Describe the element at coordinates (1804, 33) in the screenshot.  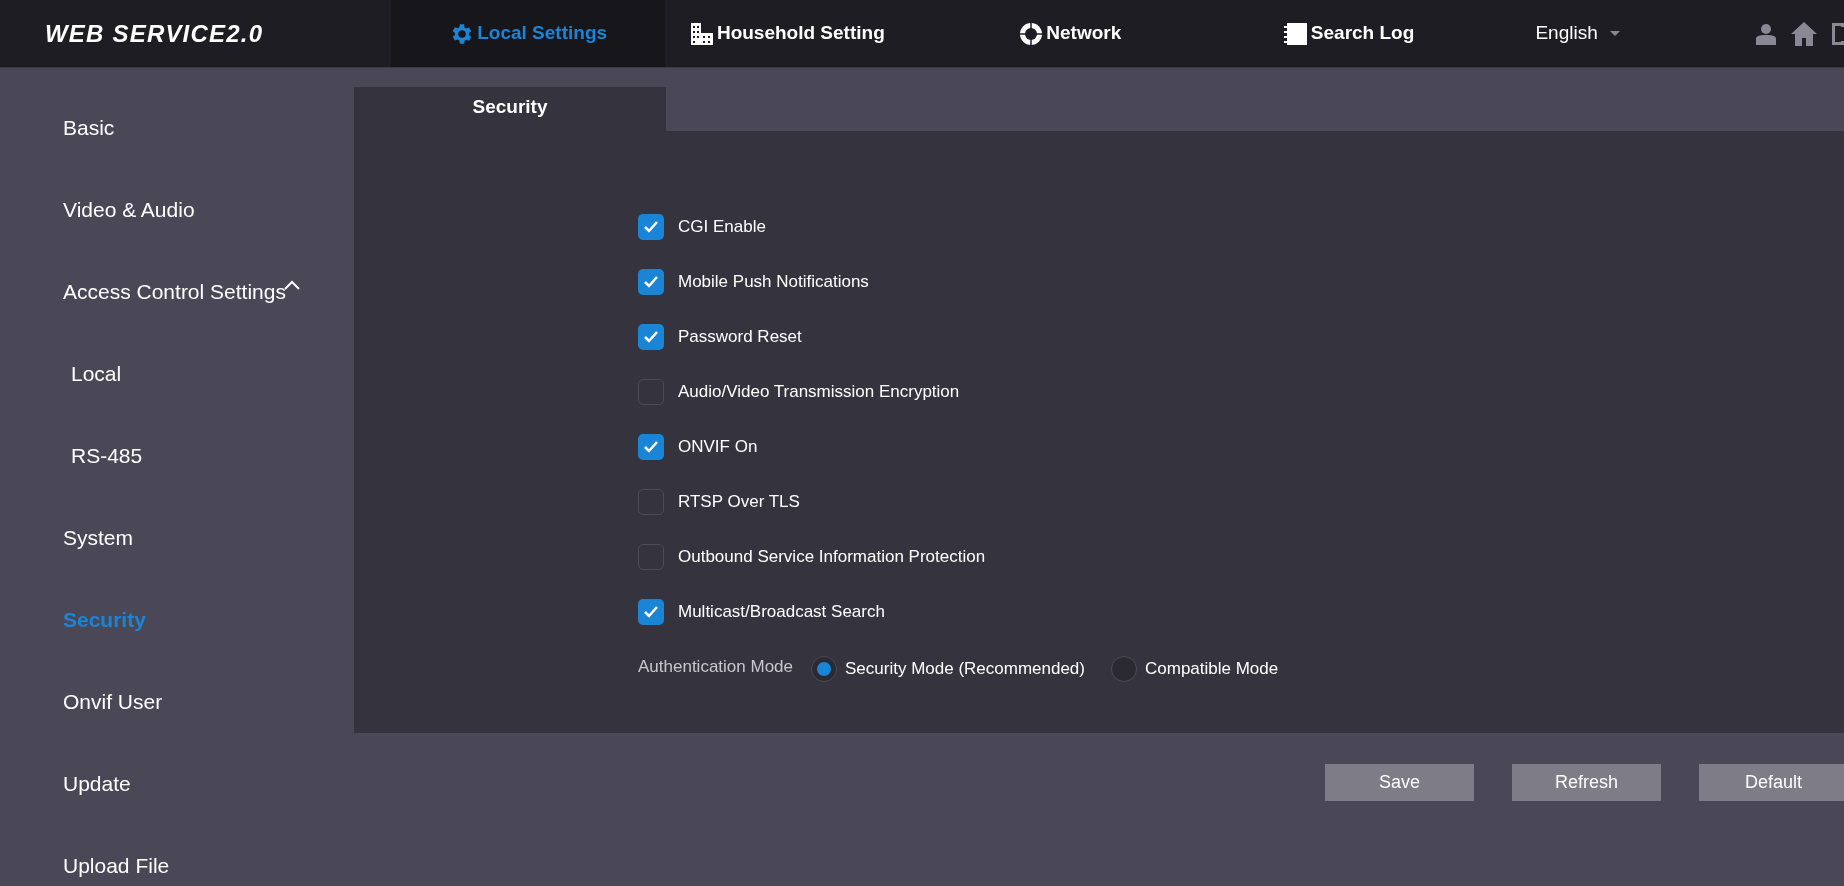
I see `home-icon` at that location.